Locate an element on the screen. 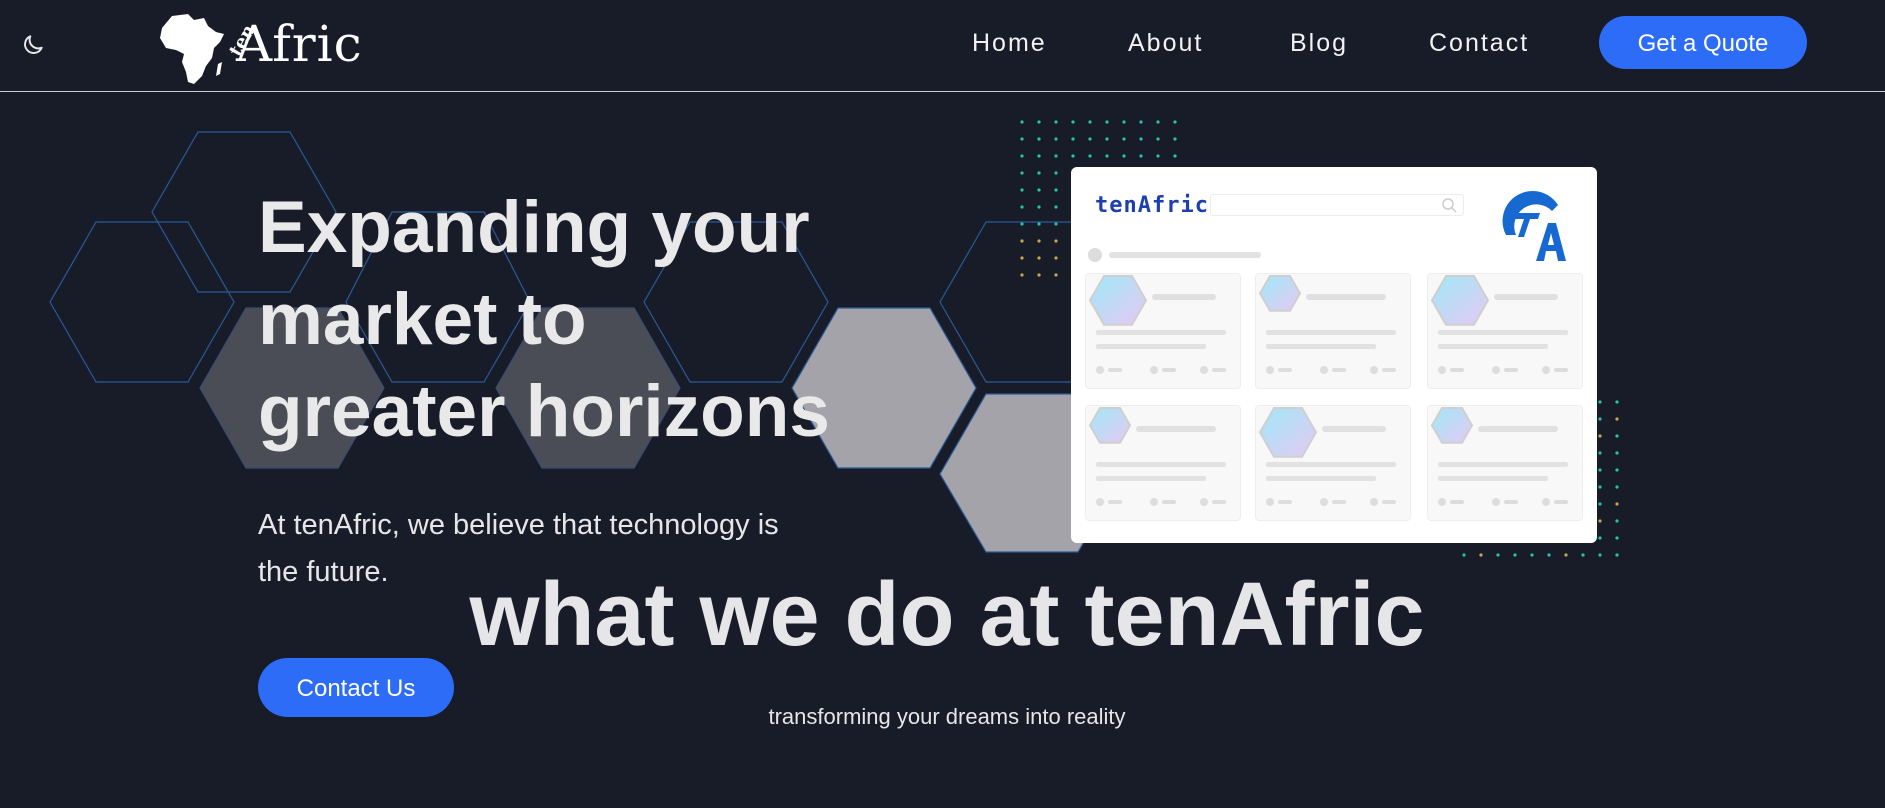  website-mockup-preview: tenAfric is located at coordinates (1334, 355).